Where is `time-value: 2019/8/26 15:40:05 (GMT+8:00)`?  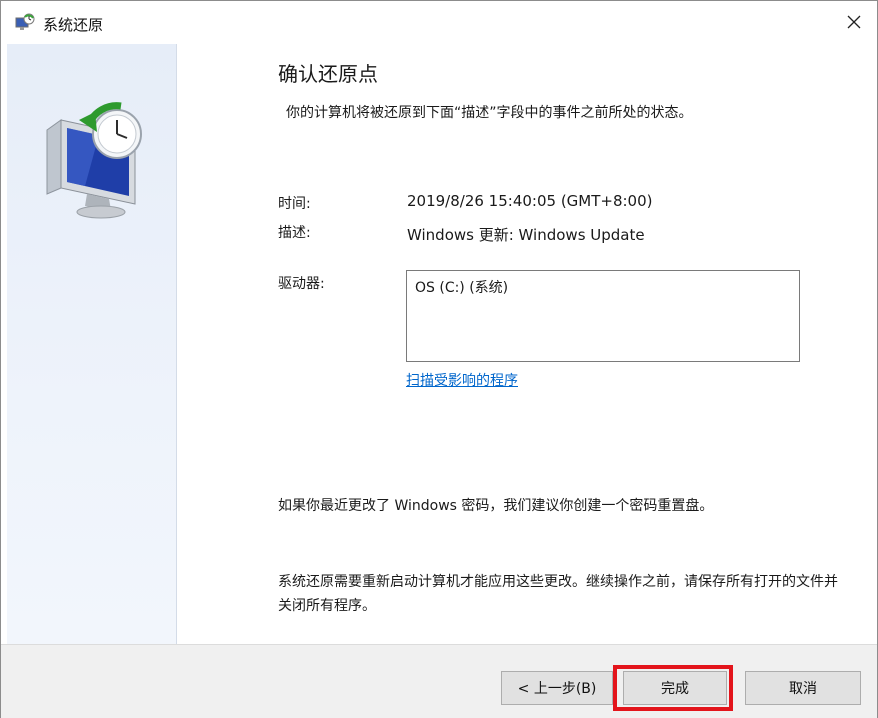 time-value: 2019/8/26 15:40:05 (GMT+8:00) is located at coordinates (530, 201).